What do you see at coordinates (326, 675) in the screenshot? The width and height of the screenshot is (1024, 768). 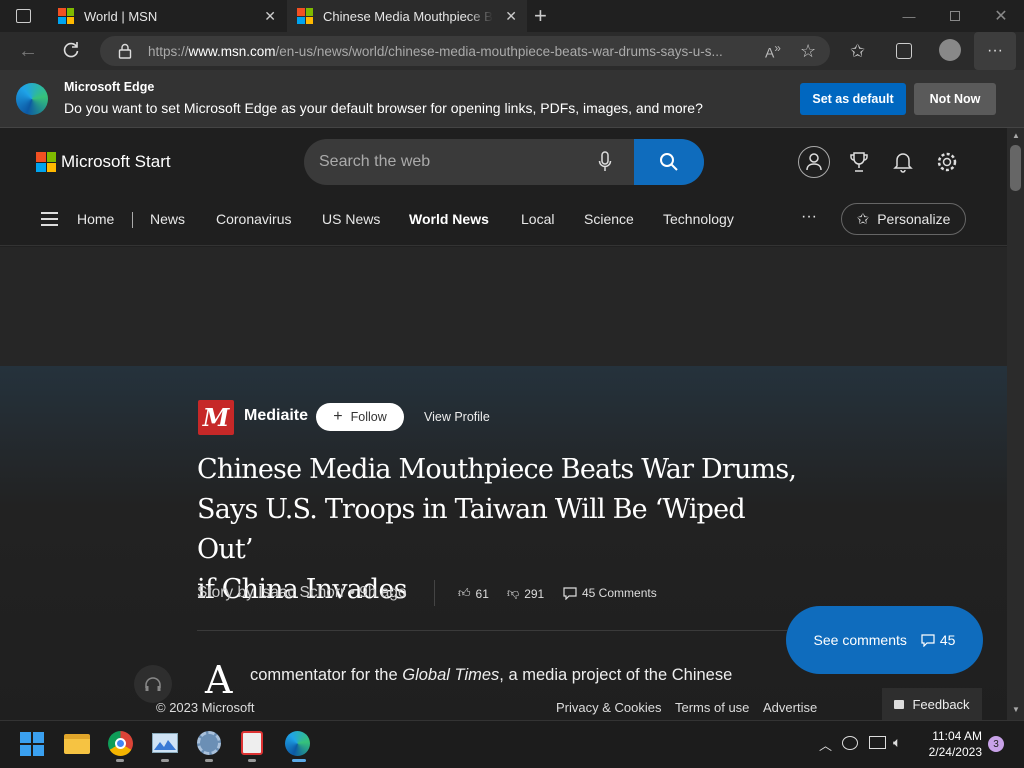 I see `body-text-1: commentator for the` at bounding box center [326, 675].